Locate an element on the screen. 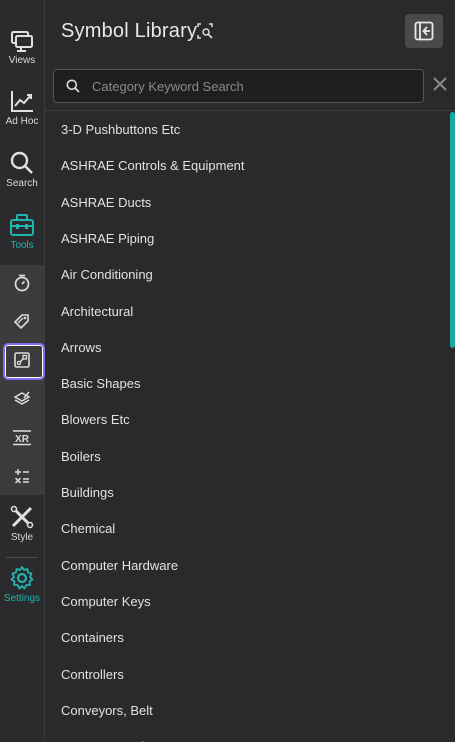 This screenshot has height=742, width=455. rail-item-settings: Settings is located at coordinates (22, 584).